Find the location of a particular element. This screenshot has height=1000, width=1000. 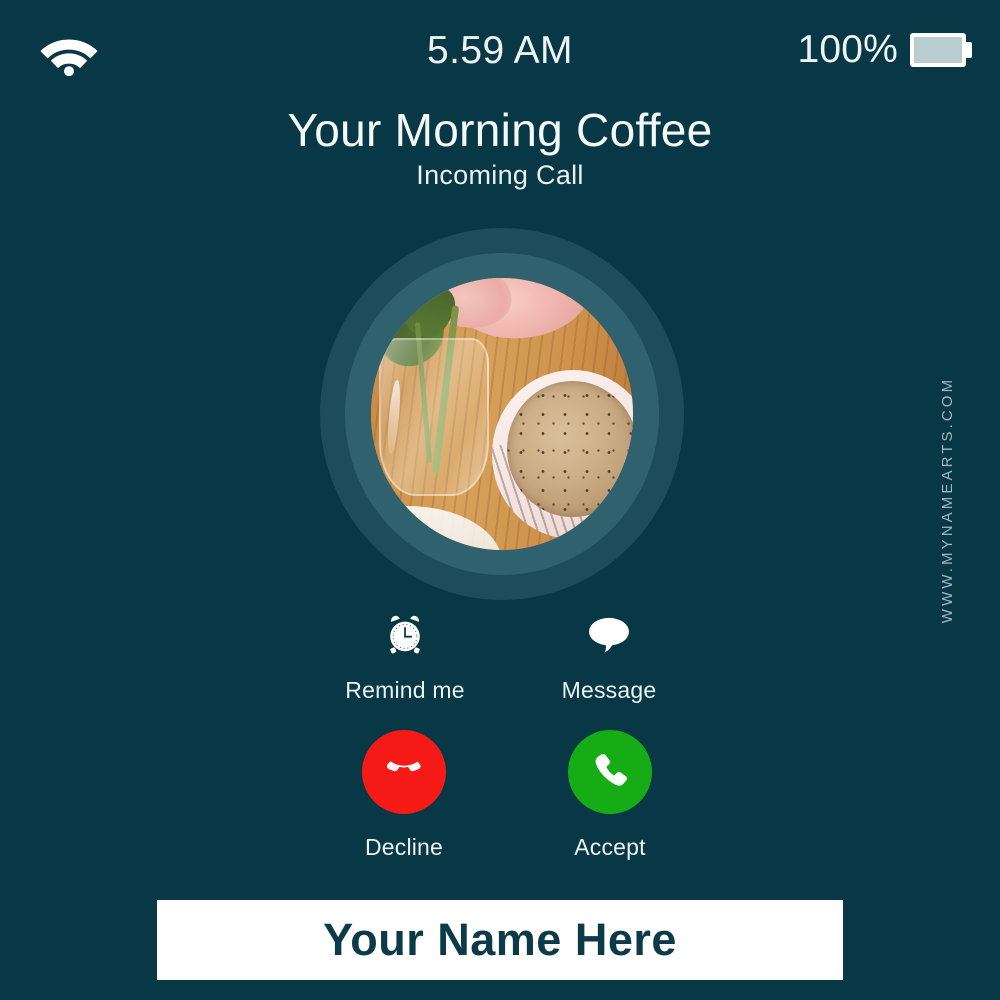

decline-call-action: Decline is located at coordinates (404, 795).